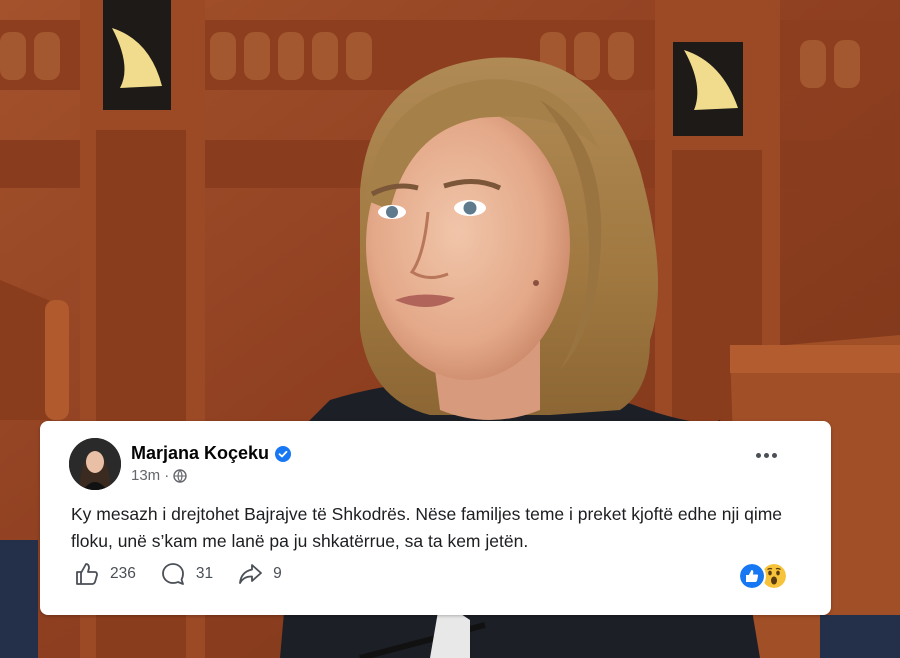  I want to click on comment-count: 31, so click(204, 573).